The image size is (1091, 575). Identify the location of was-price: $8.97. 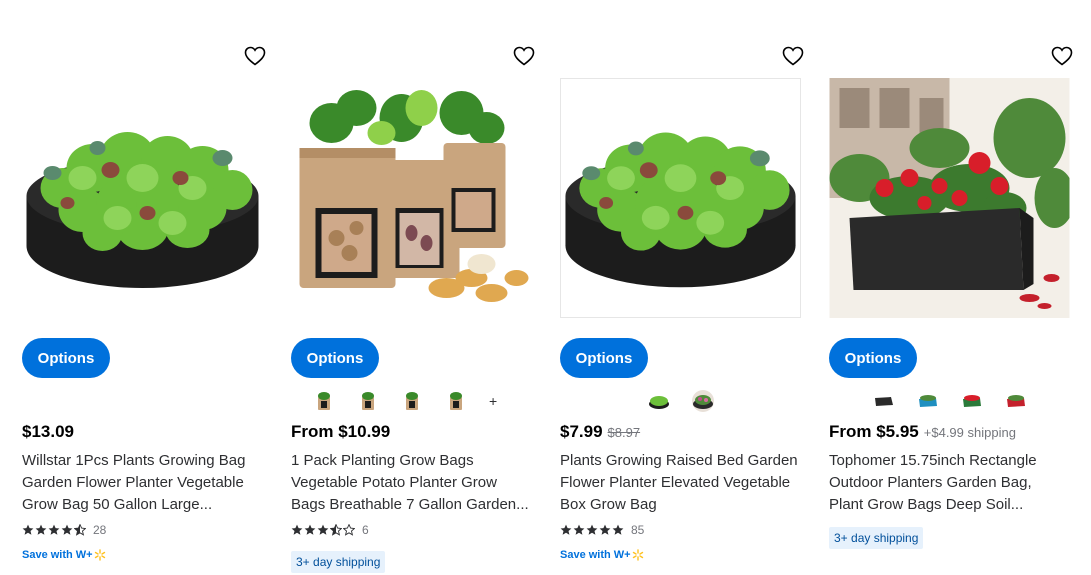
(624, 432).